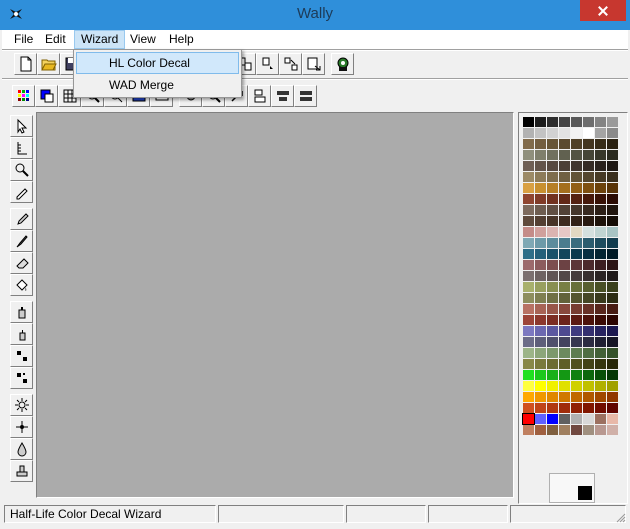 The image size is (630, 529). Describe the element at coordinates (157, 63) in the screenshot. I see `menu-item-hl-color-decal: HL Color Decal` at that location.